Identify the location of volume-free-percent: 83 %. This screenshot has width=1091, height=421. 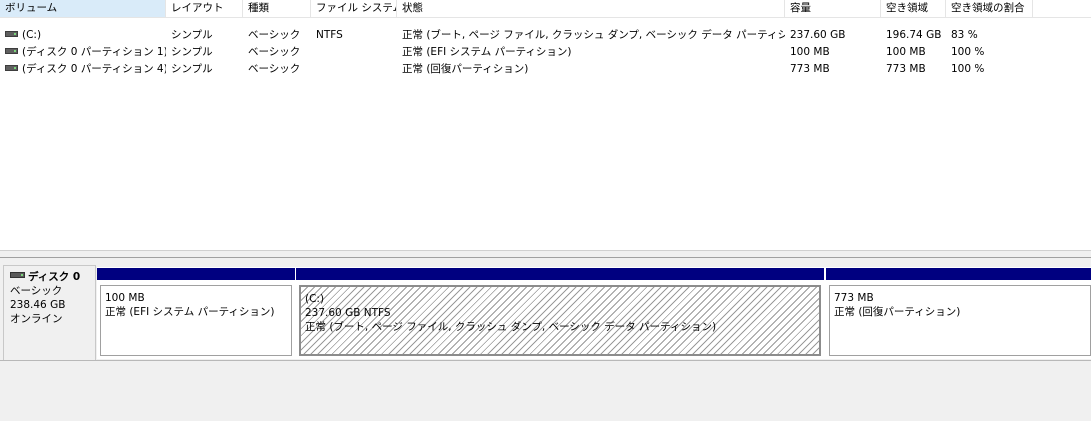
(964, 35).